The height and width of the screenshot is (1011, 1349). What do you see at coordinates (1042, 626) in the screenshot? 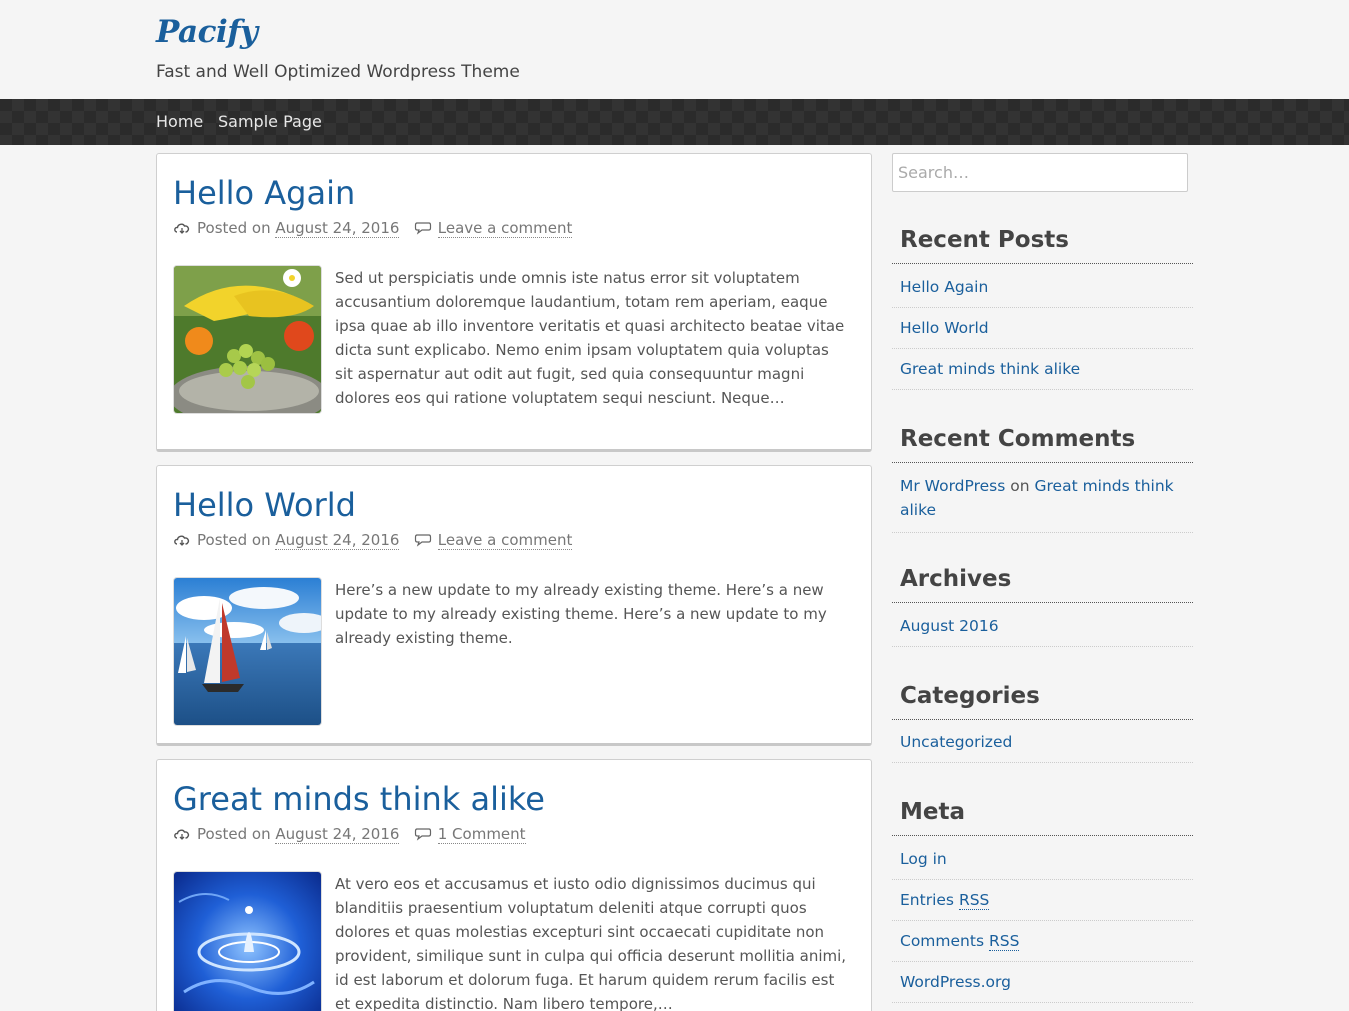
I see `archive-link: August 2016` at bounding box center [1042, 626].